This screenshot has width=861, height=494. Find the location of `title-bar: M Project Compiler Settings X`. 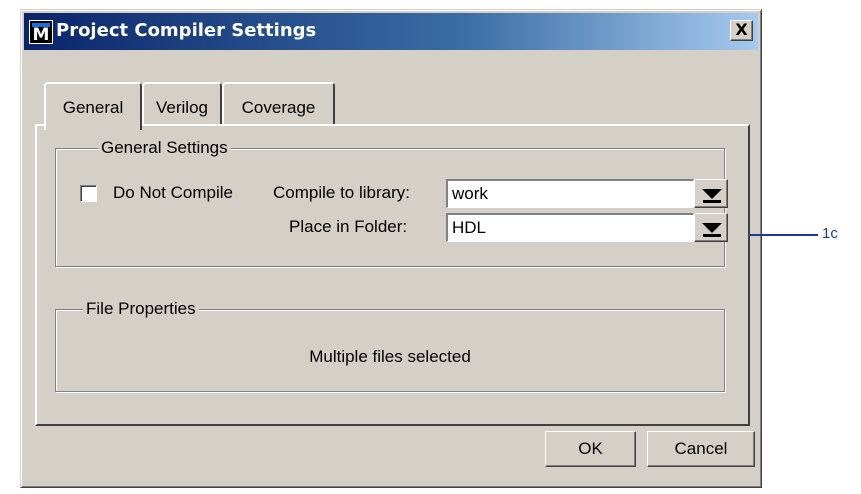

title-bar: M Project Compiler Settings X is located at coordinates (391, 31).